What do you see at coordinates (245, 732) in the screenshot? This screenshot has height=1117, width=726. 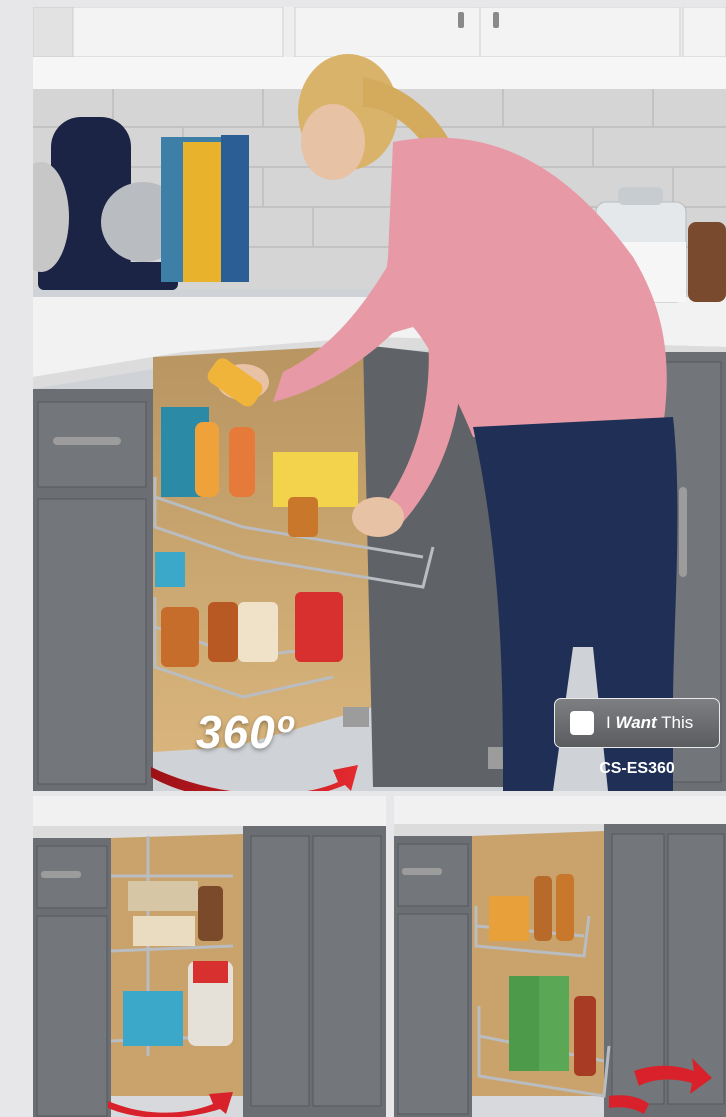 I see `rotation-label: 360º` at bounding box center [245, 732].